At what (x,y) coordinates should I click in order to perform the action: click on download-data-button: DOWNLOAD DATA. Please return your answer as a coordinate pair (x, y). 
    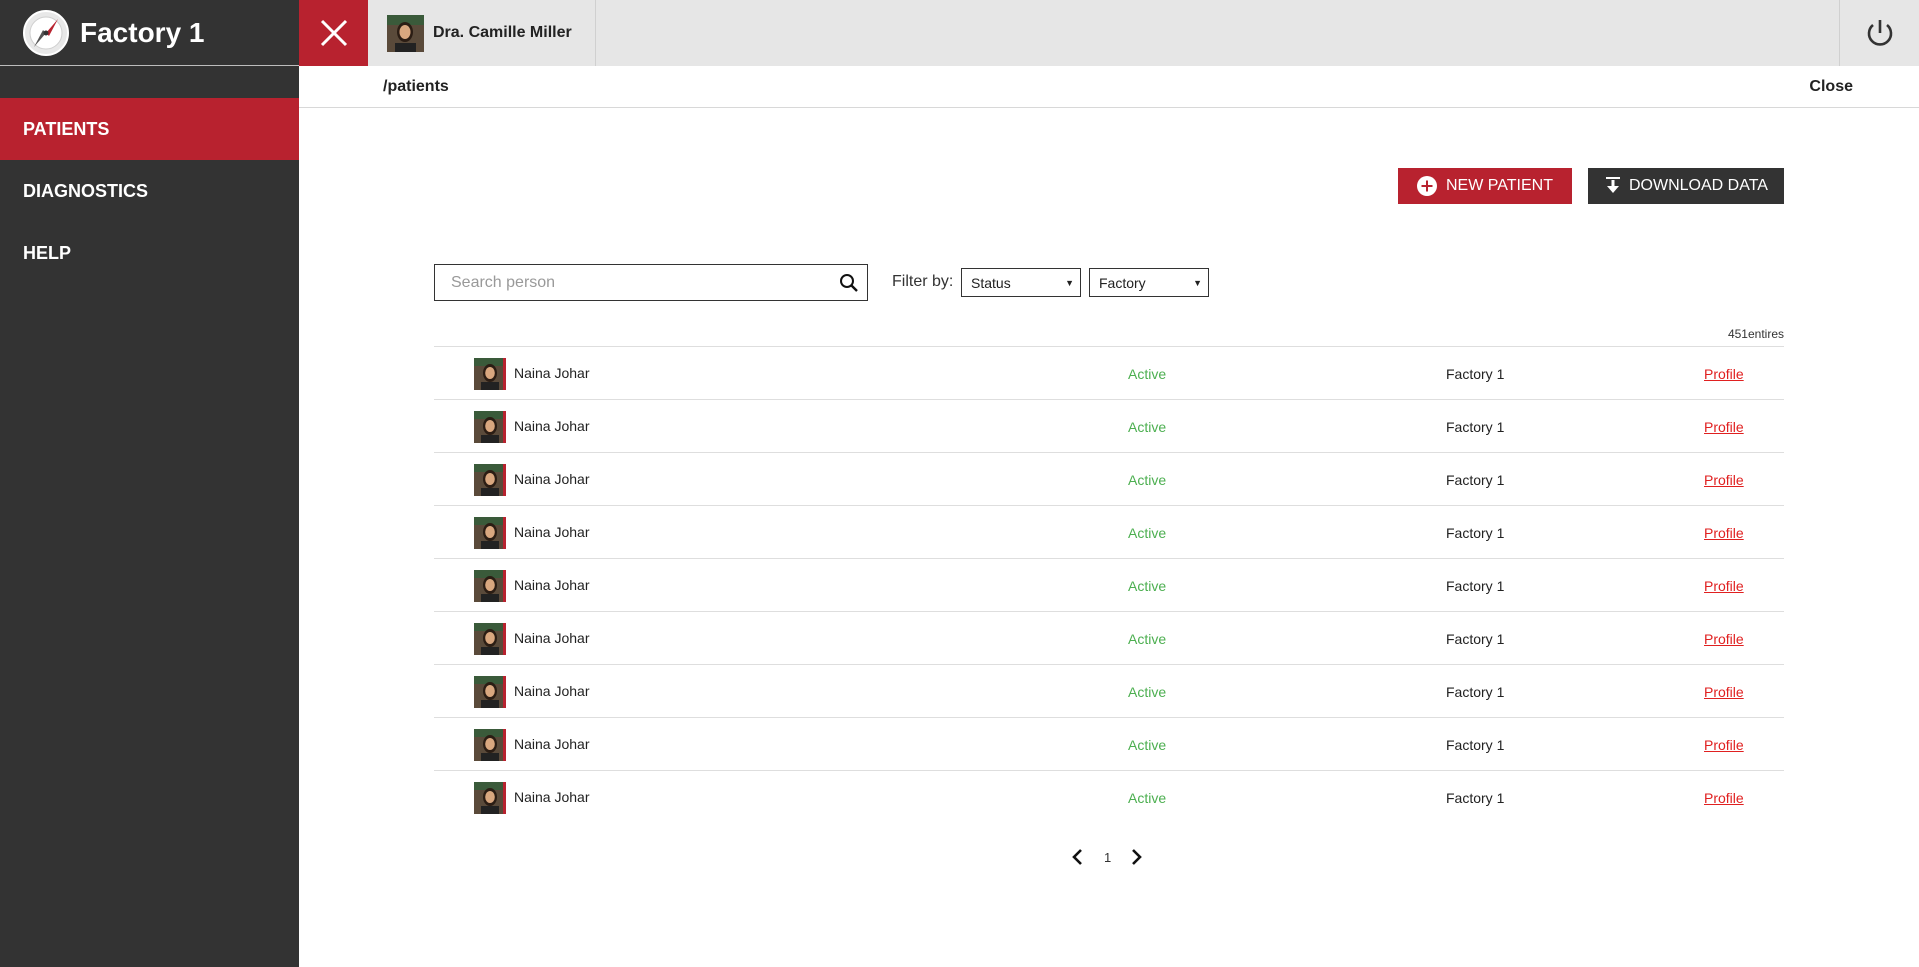
    Looking at the image, I should click on (1686, 186).